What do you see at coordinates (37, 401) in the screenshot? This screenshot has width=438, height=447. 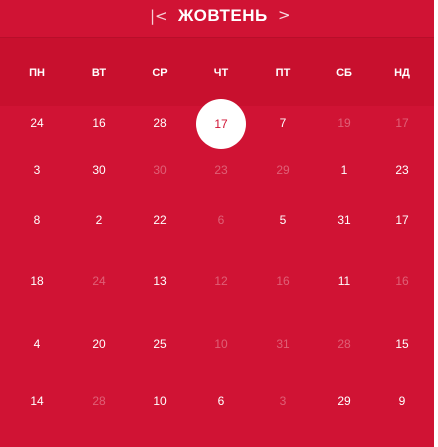 I see `day-cell: 14` at bounding box center [37, 401].